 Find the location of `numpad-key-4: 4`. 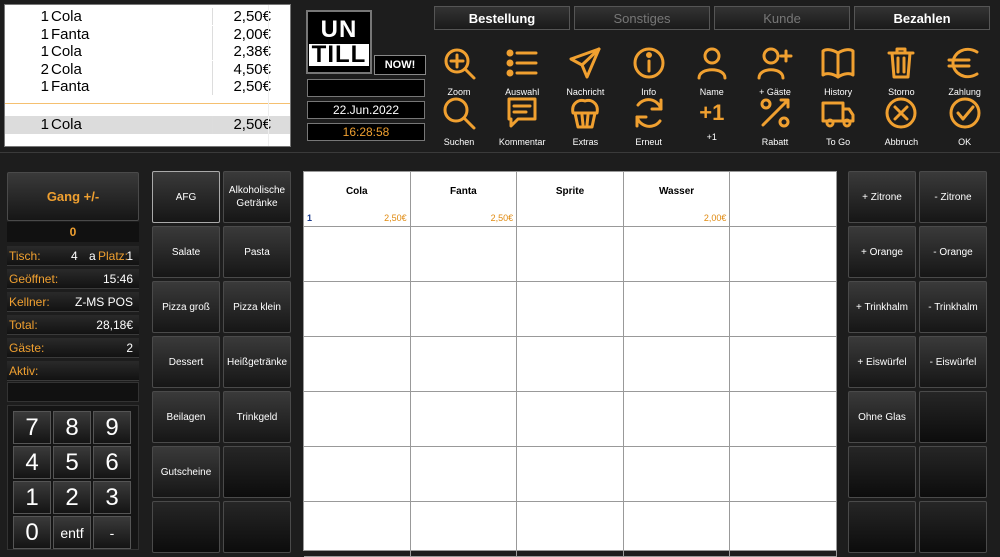

numpad-key-4: 4 is located at coordinates (32, 462).